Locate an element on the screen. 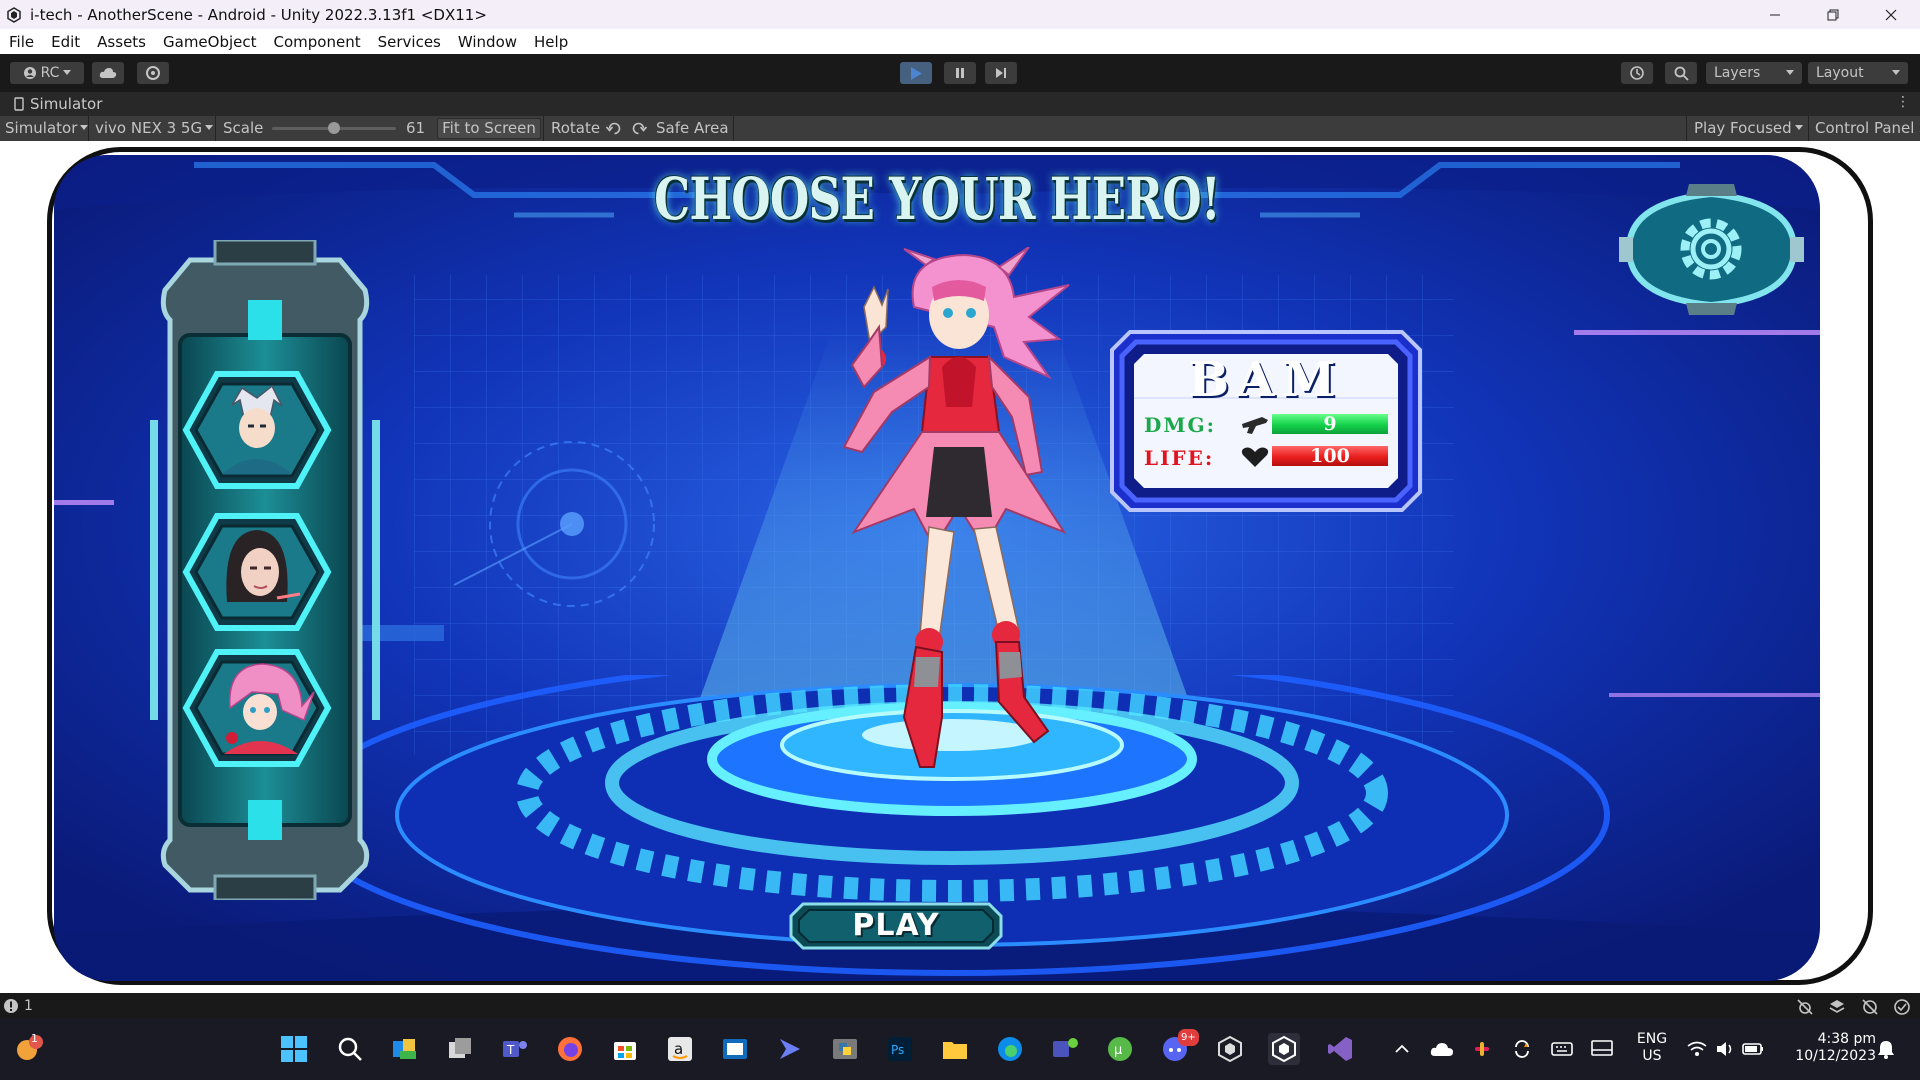  undo-history-button is located at coordinates (1637, 73).